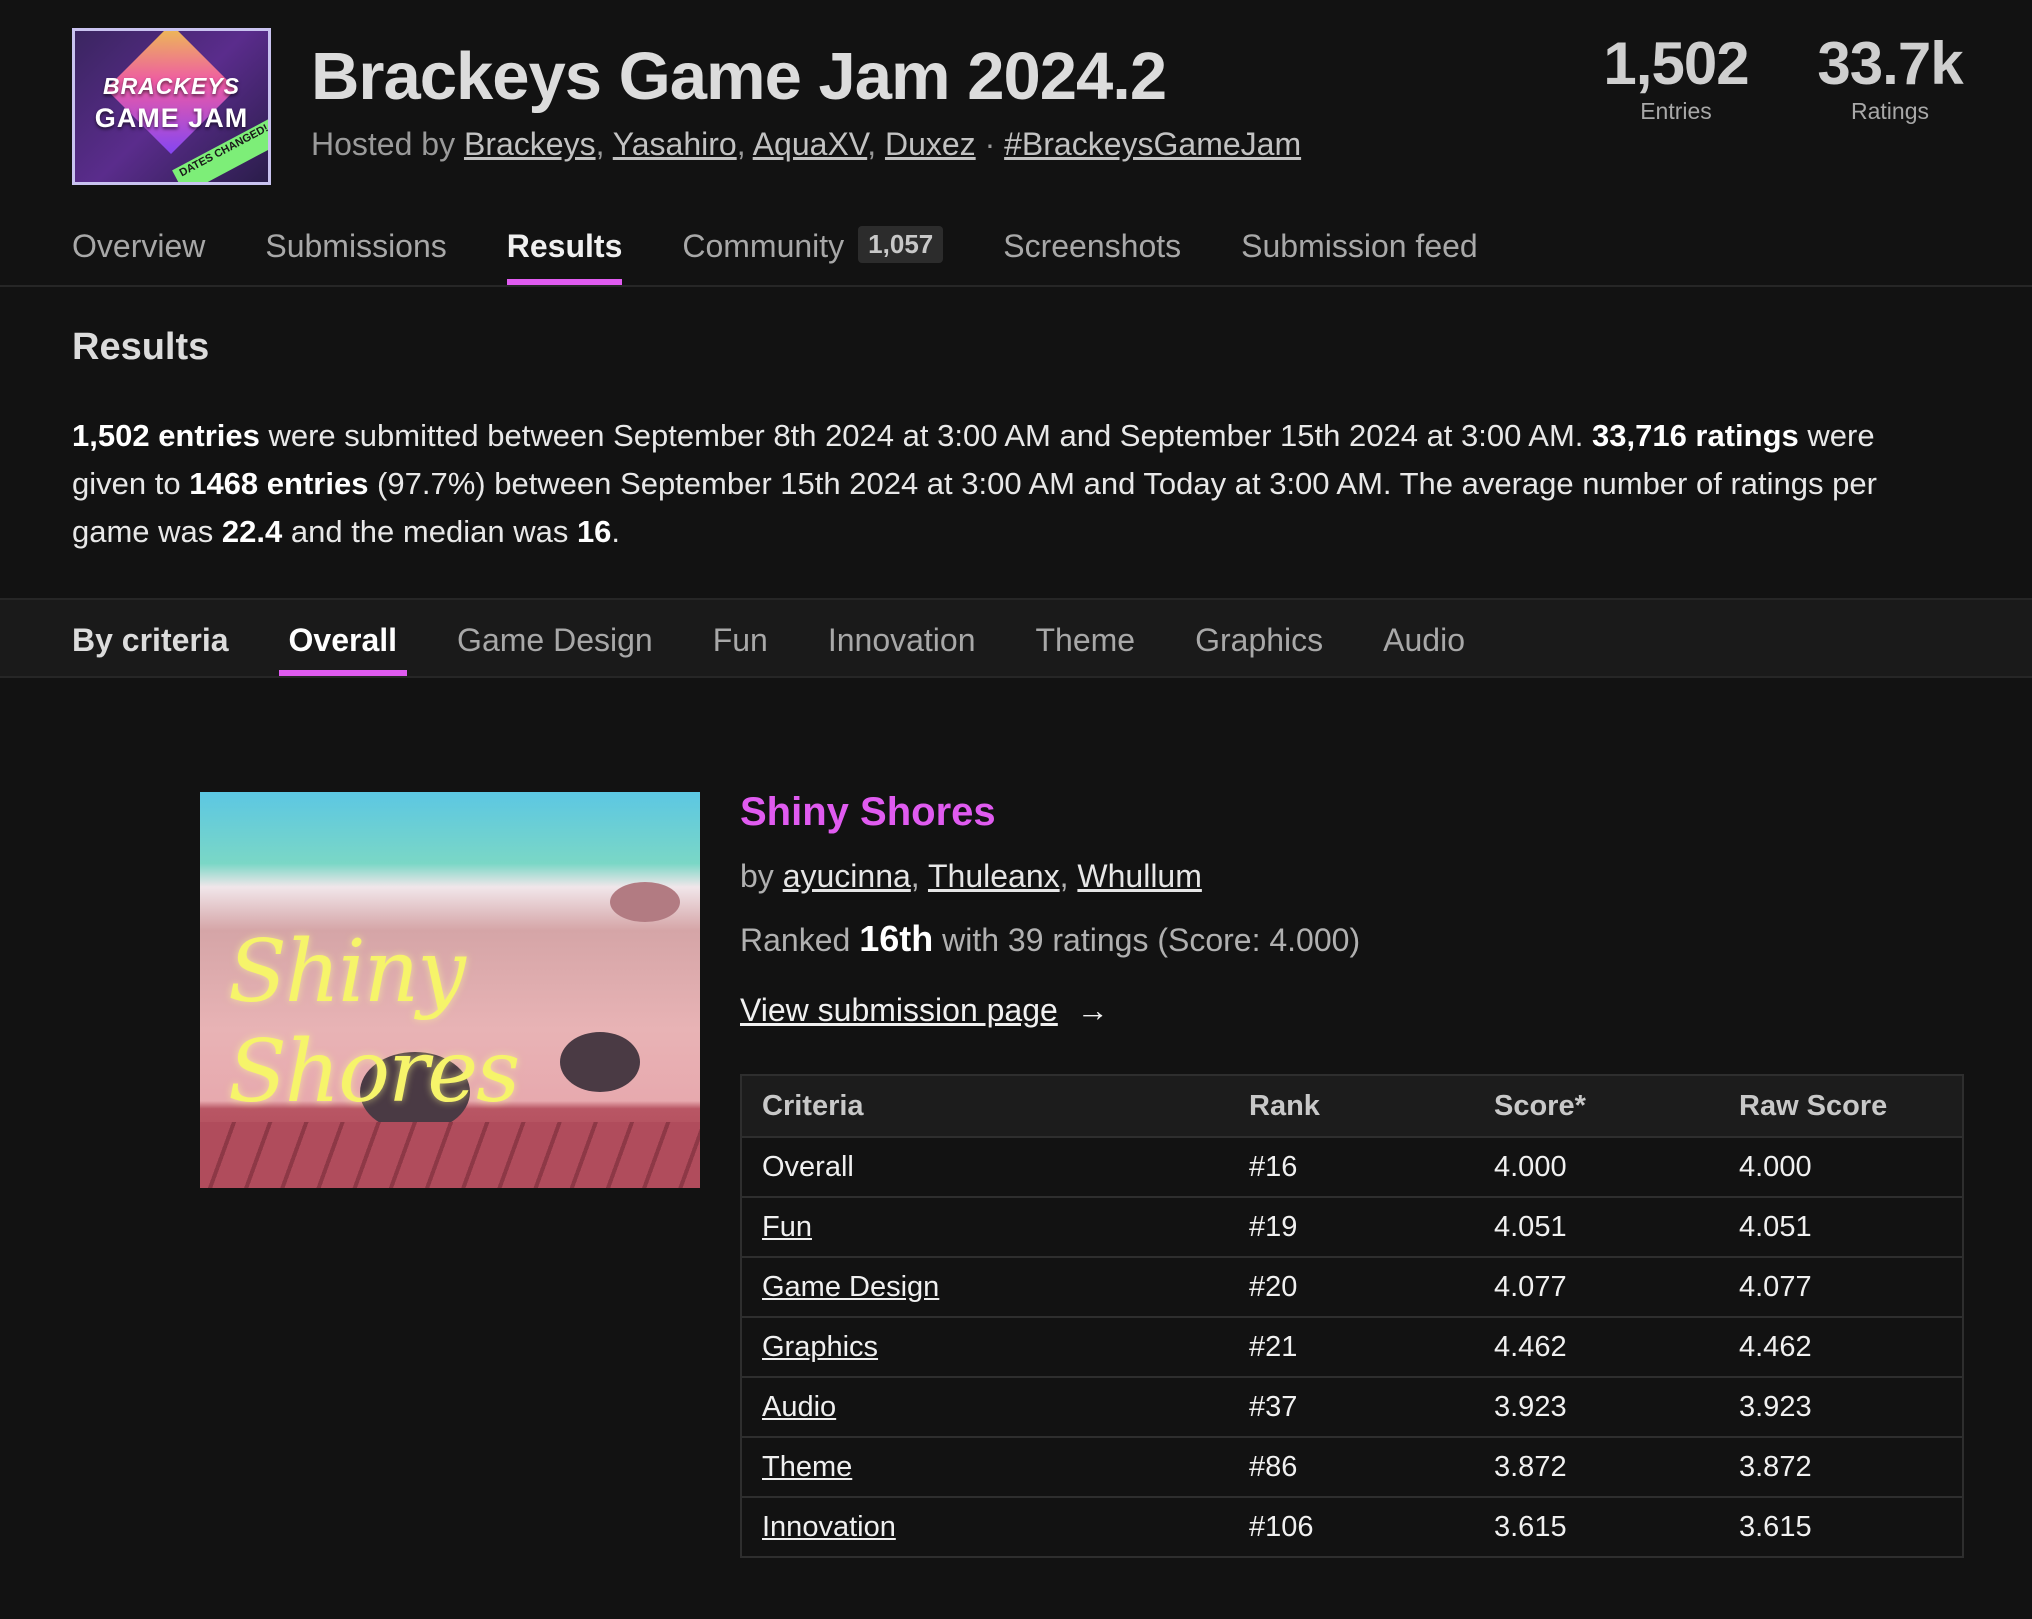  What do you see at coordinates (1890, 111) in the screenshot?
I see `ratings-label: Ratings` at bounding box center [1890, 111].